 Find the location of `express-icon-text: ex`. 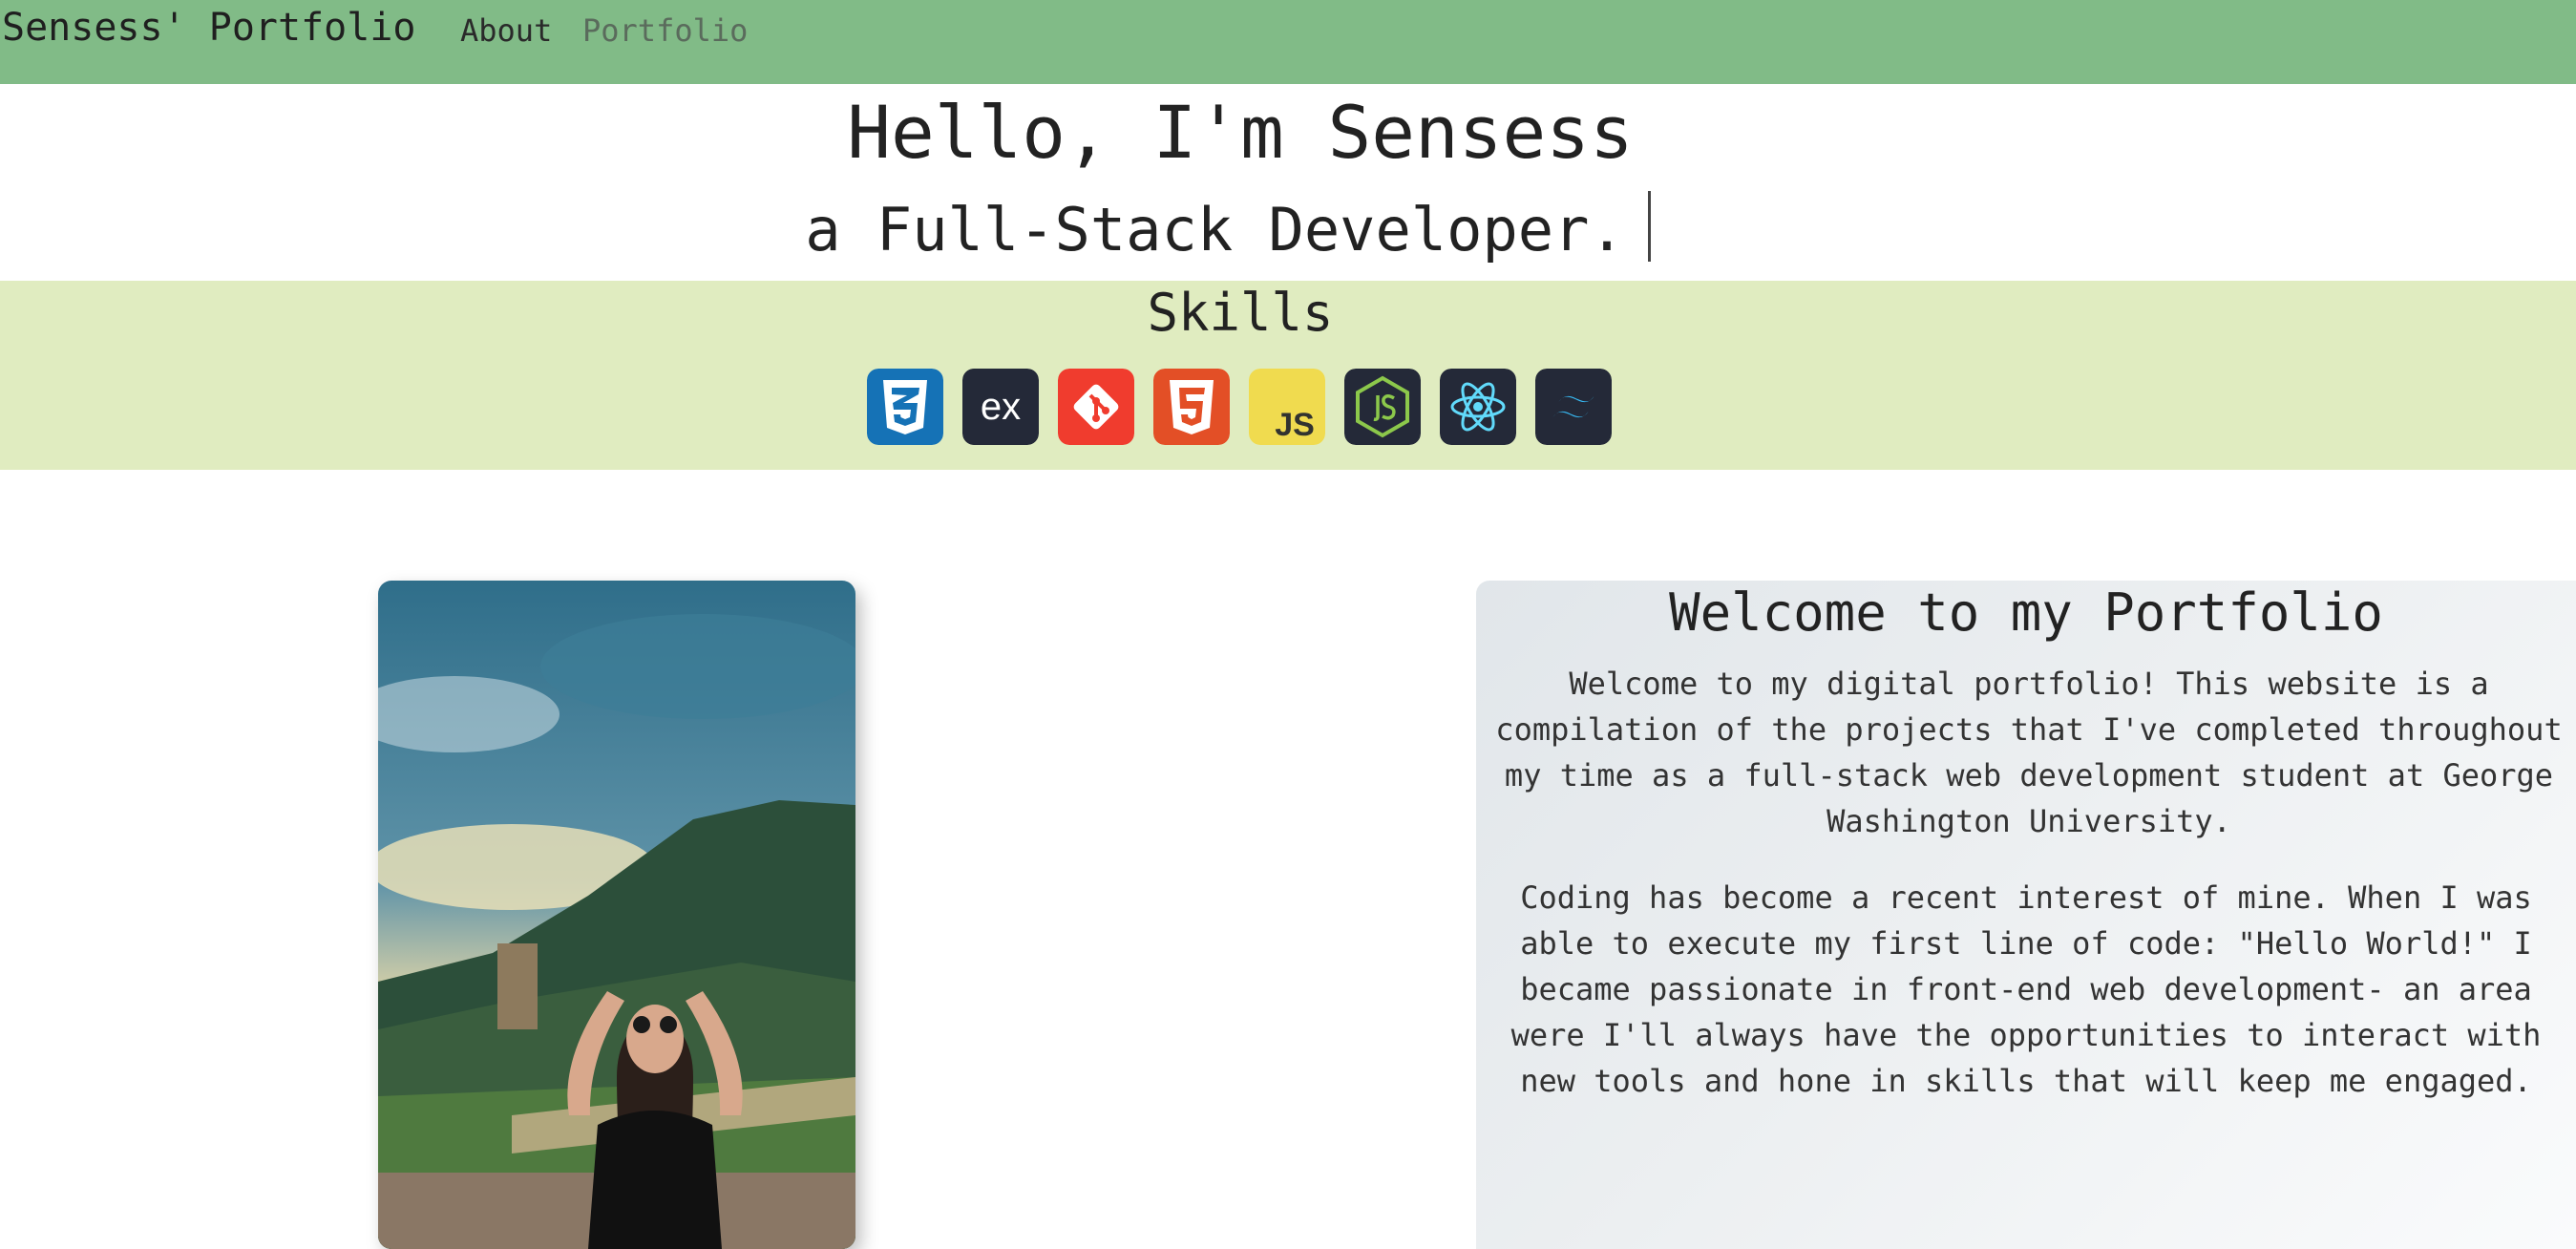

express-icon-text: ex is located at coordinates (1001, 407).